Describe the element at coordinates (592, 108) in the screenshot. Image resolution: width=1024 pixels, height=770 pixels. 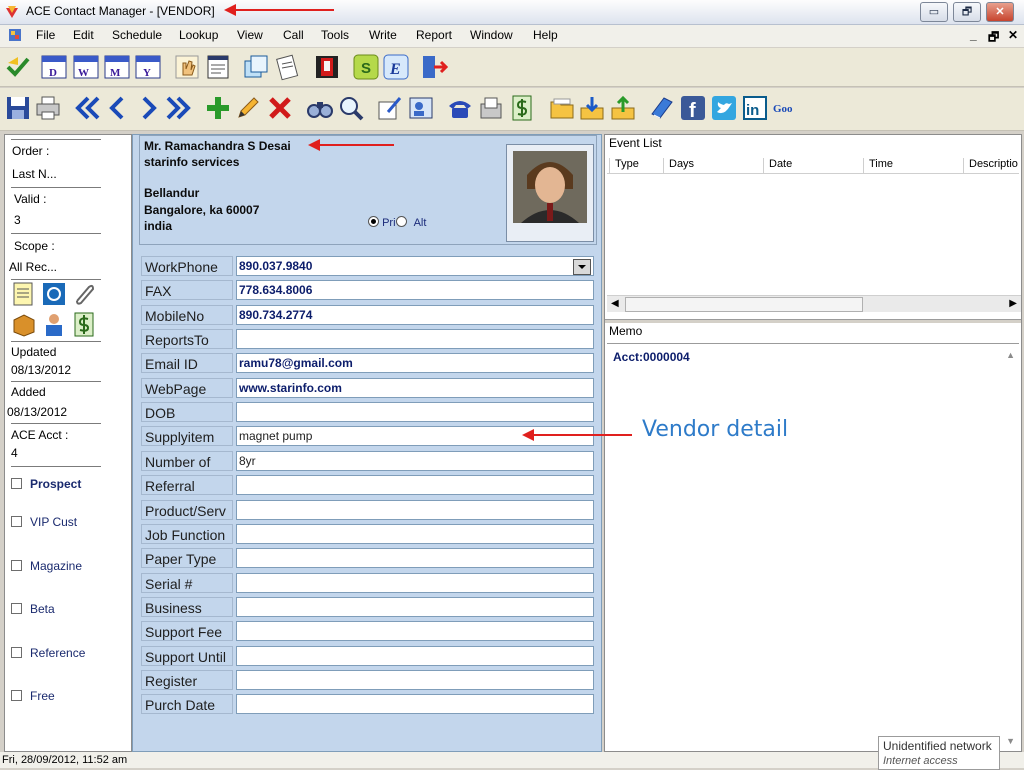
I see `import-icon` at that location.